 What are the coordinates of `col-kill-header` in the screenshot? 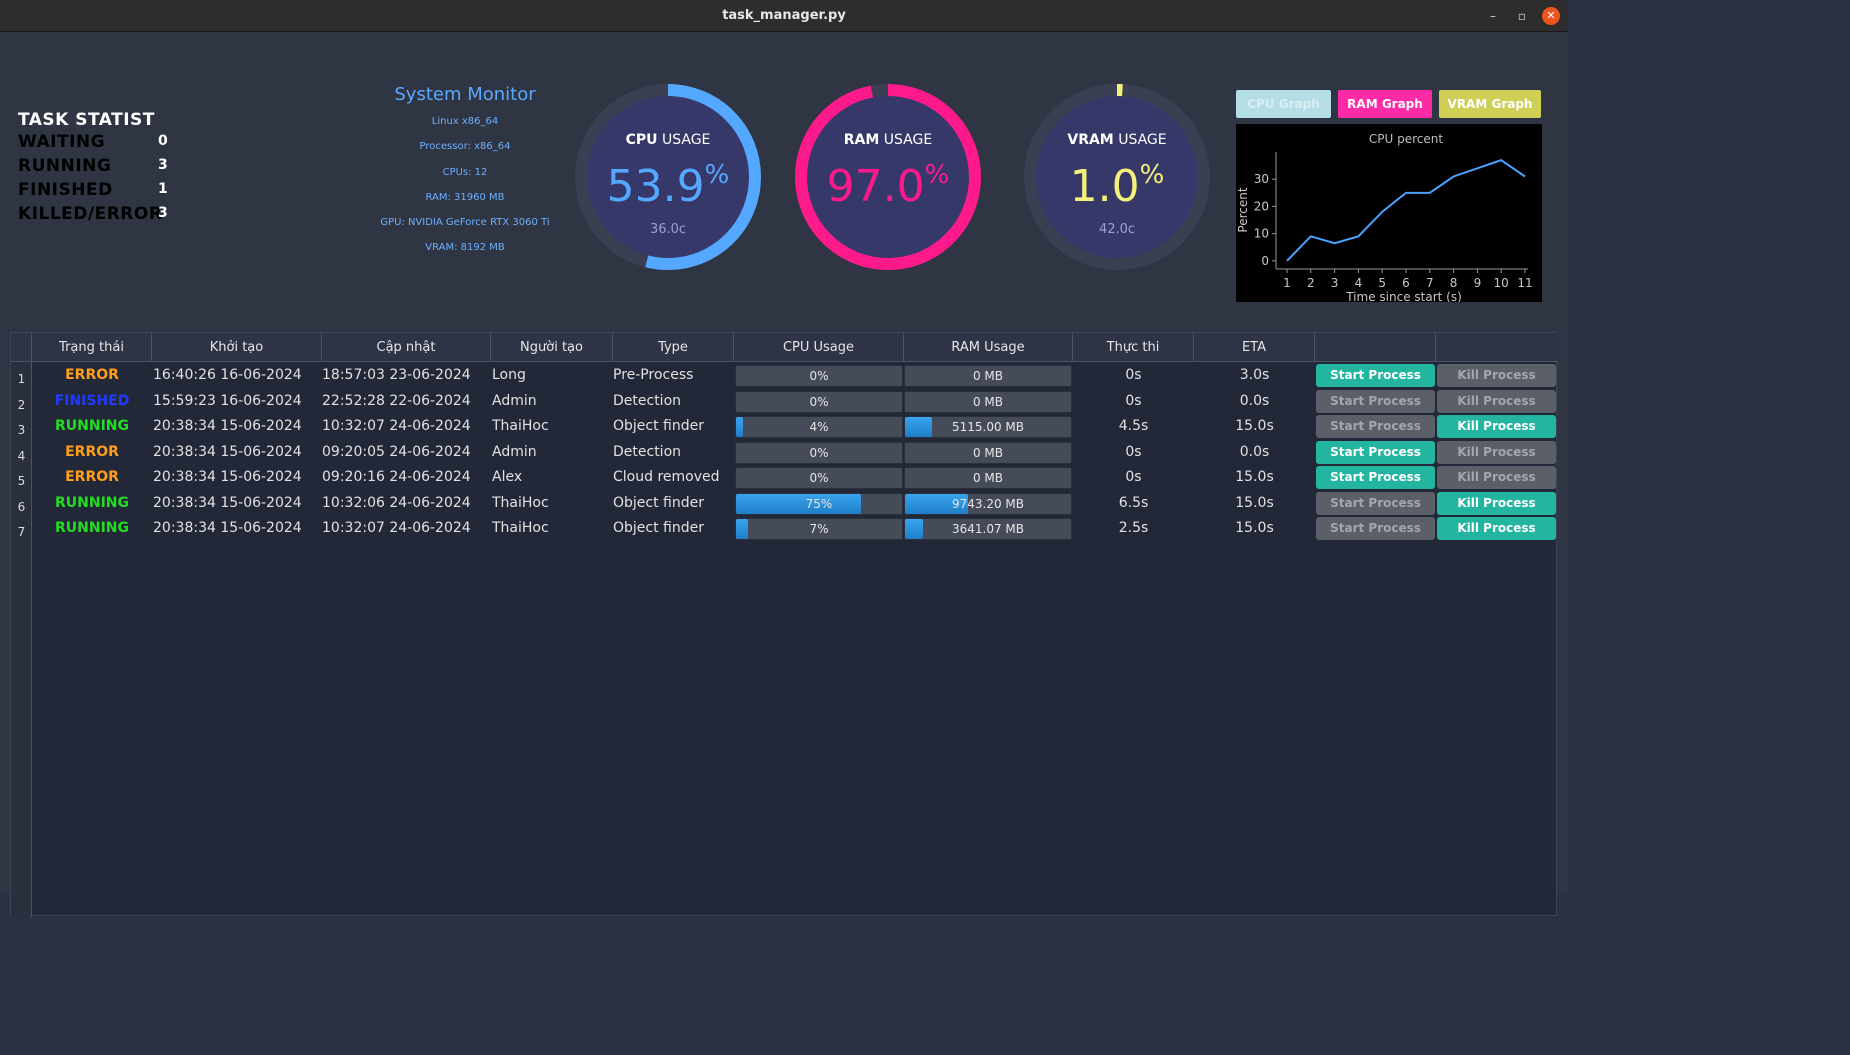 It's located at (1496, 347).